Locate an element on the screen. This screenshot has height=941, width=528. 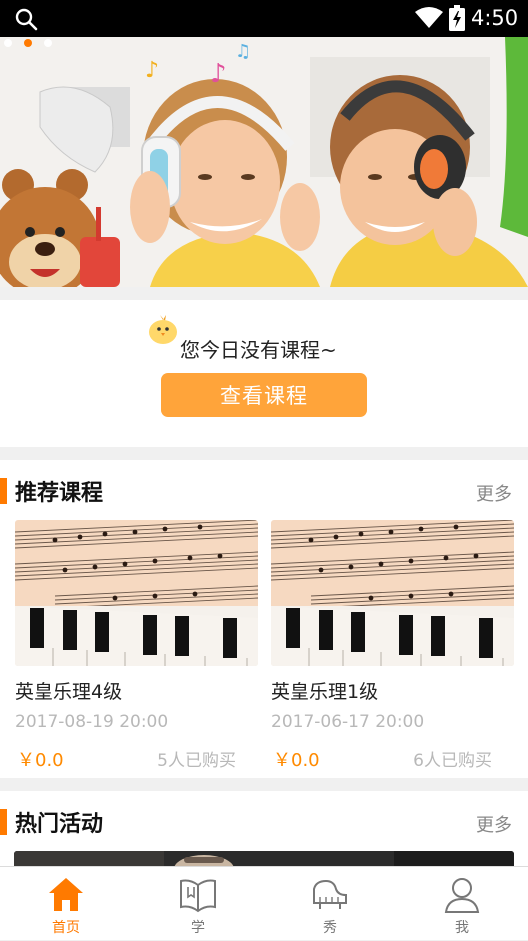
nav-item-me: 我 is located at coordinates (462, 904).